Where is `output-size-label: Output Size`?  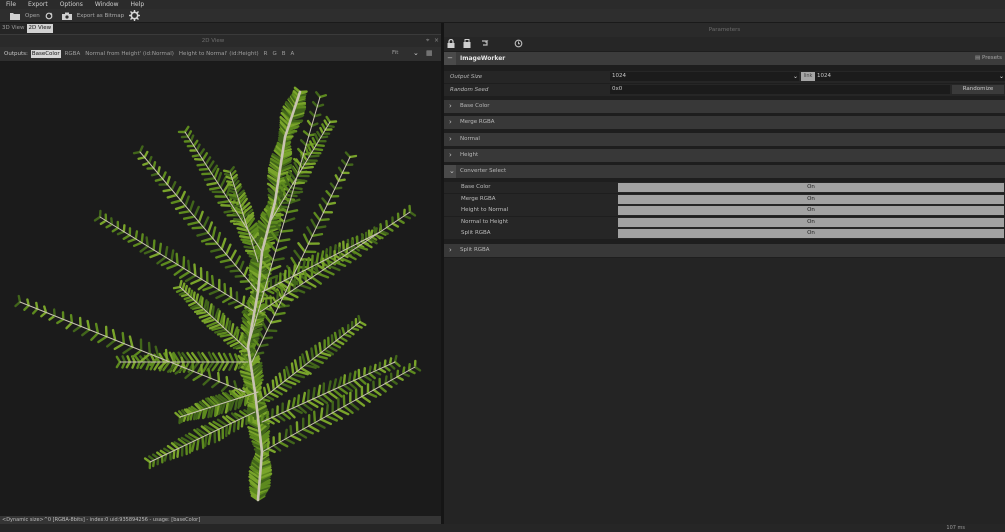 output-size-label: Output Size is located at coordinates (466, 77).